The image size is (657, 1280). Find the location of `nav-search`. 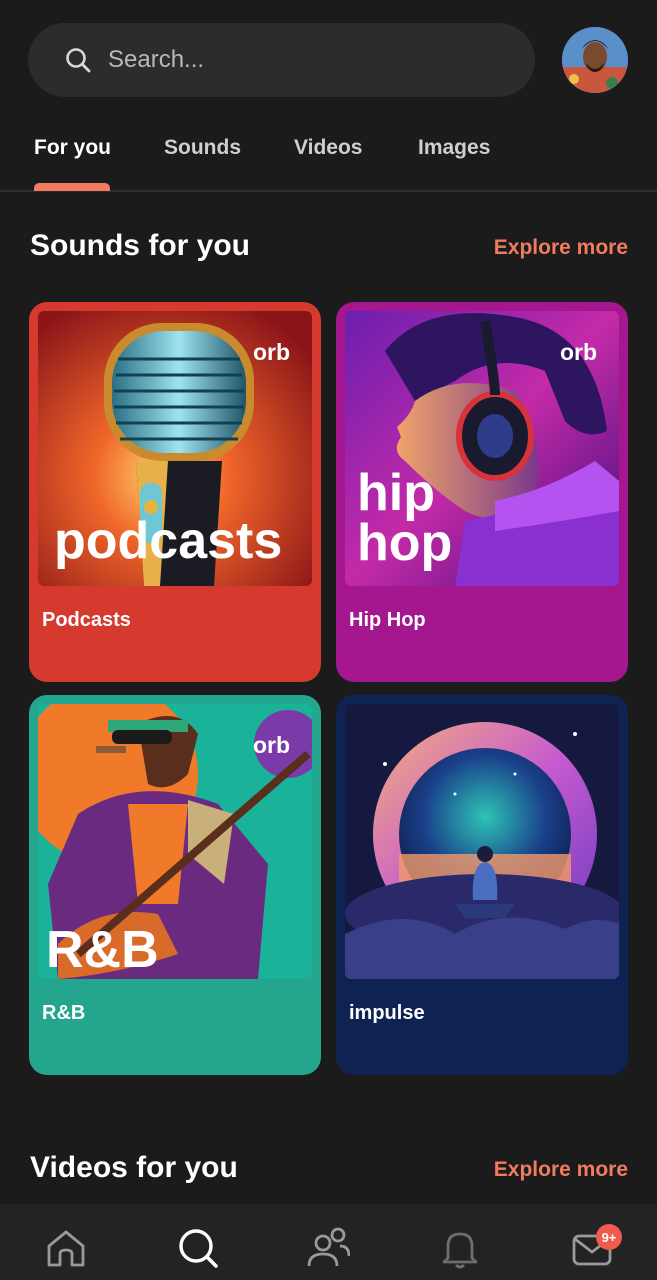

nav-search is located at coordinates (198, 1248).